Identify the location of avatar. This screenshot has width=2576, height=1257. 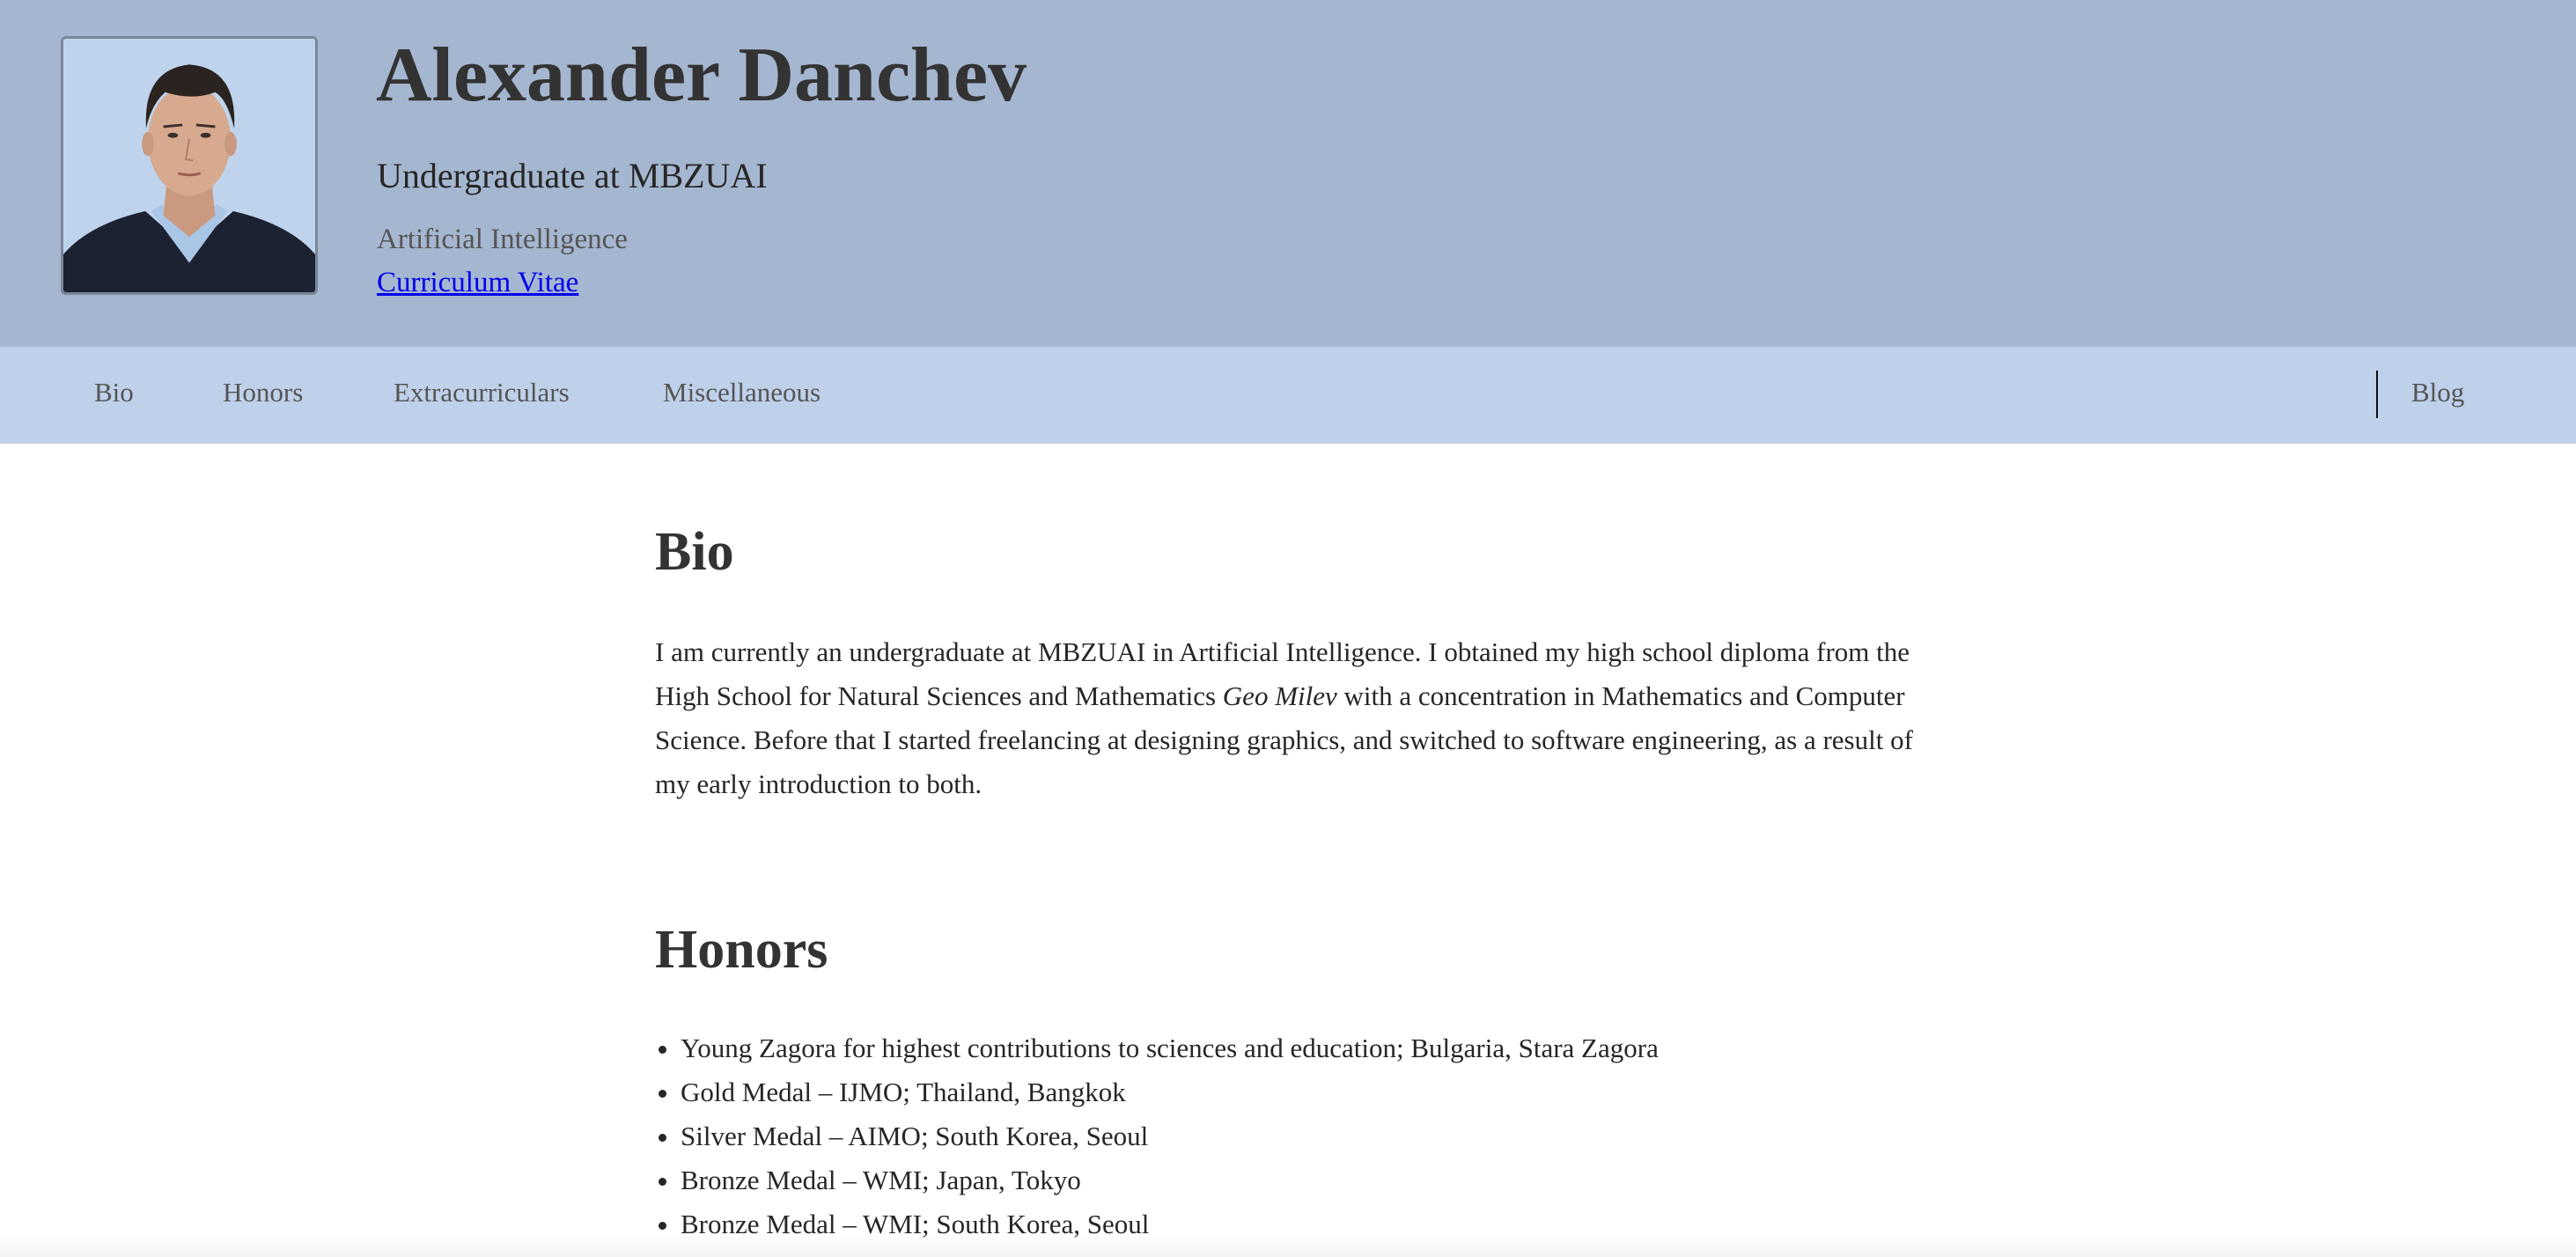
(189, 165).